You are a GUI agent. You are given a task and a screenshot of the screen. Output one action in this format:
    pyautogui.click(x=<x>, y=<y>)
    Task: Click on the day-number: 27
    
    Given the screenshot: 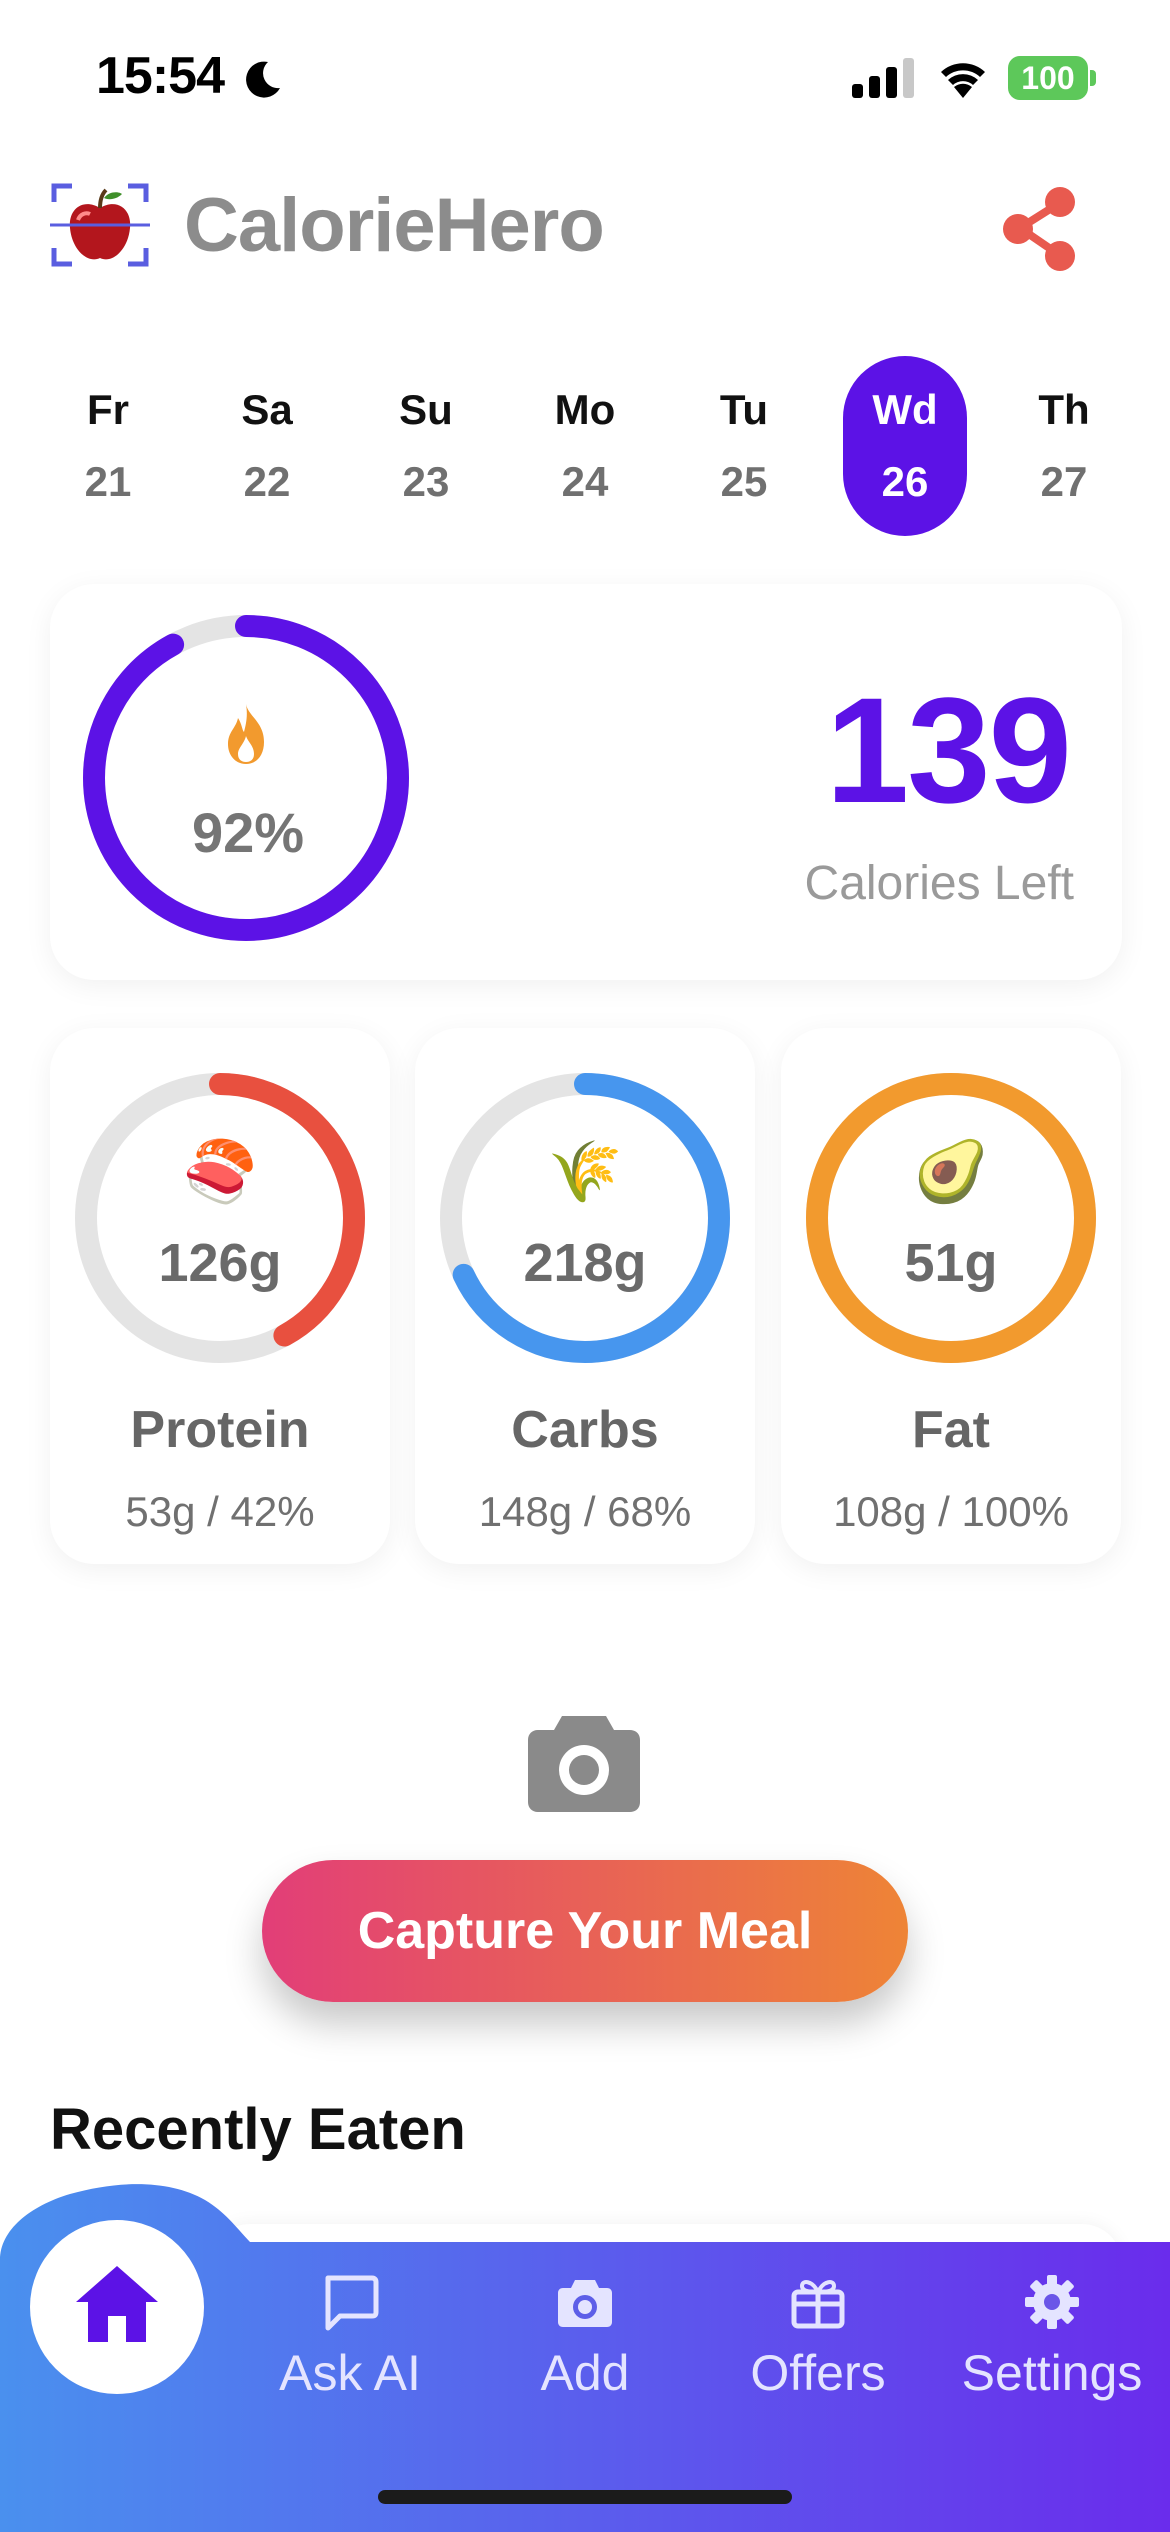 What is the action you would take?
    pyautogui.click(x=1064, y=481)
    